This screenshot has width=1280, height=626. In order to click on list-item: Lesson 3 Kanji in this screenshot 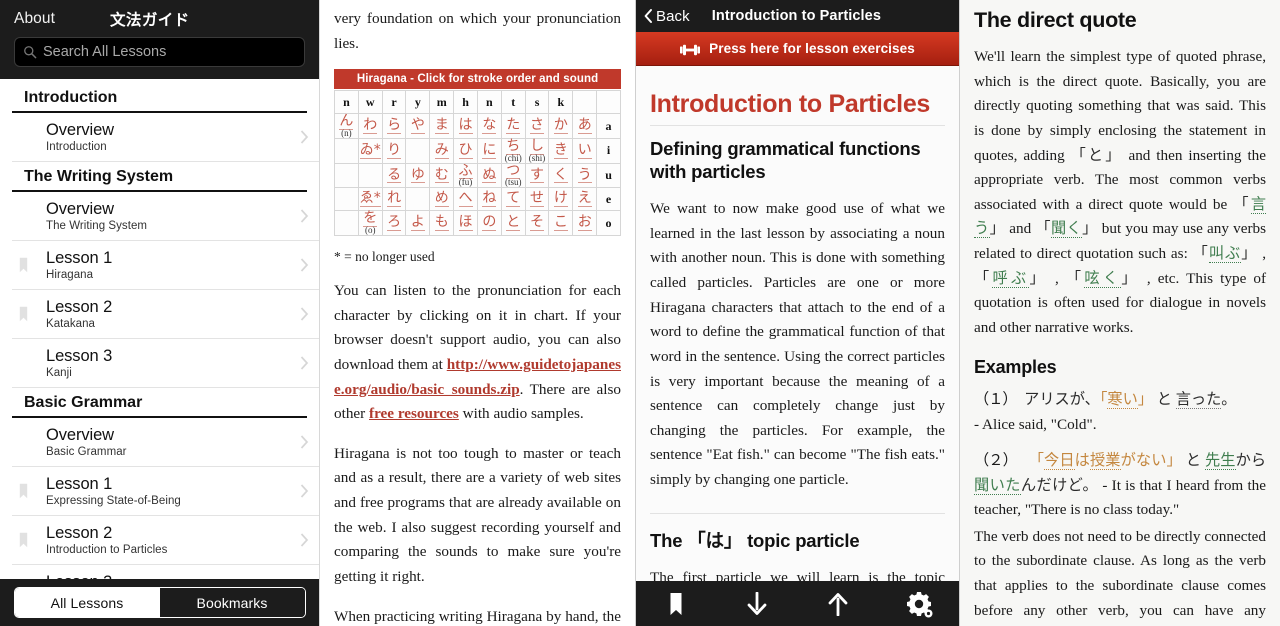, I will do `click(165, 363)`.